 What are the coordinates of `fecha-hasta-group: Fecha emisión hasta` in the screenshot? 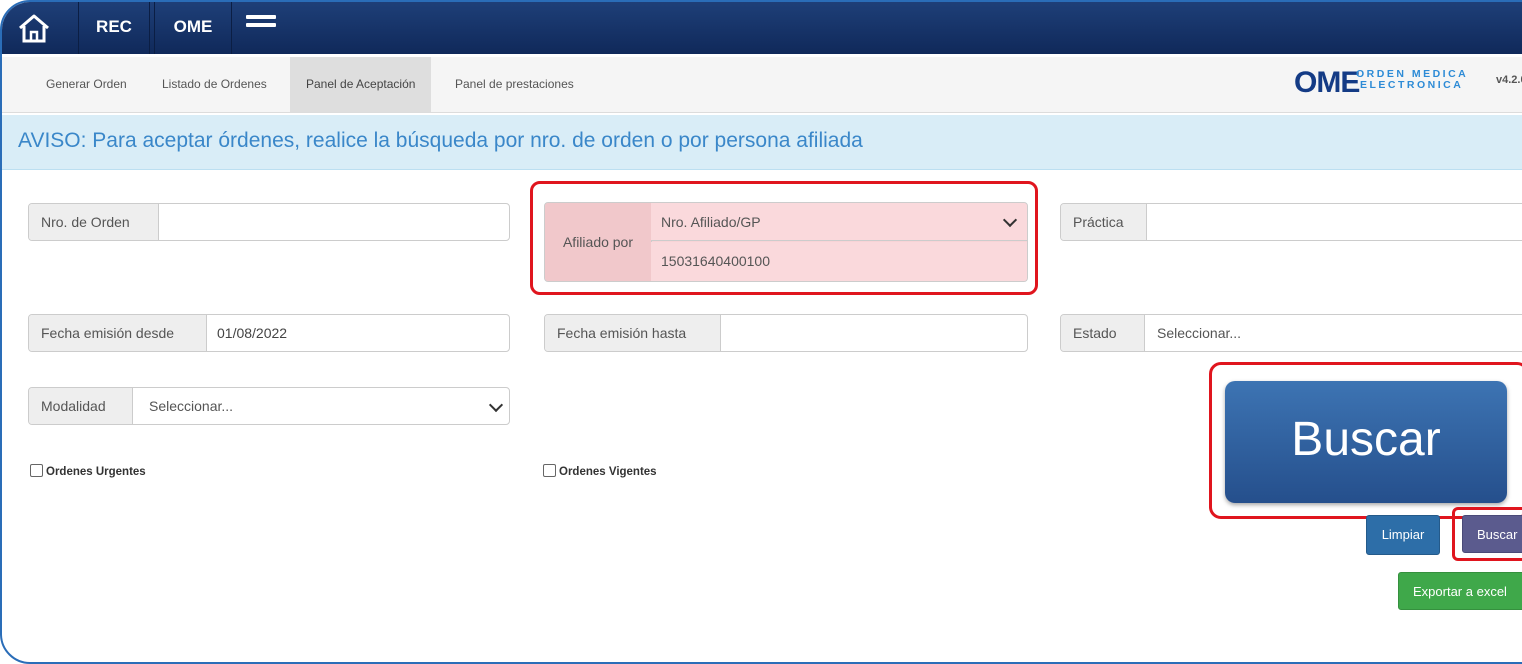 It's located at (786, 333).